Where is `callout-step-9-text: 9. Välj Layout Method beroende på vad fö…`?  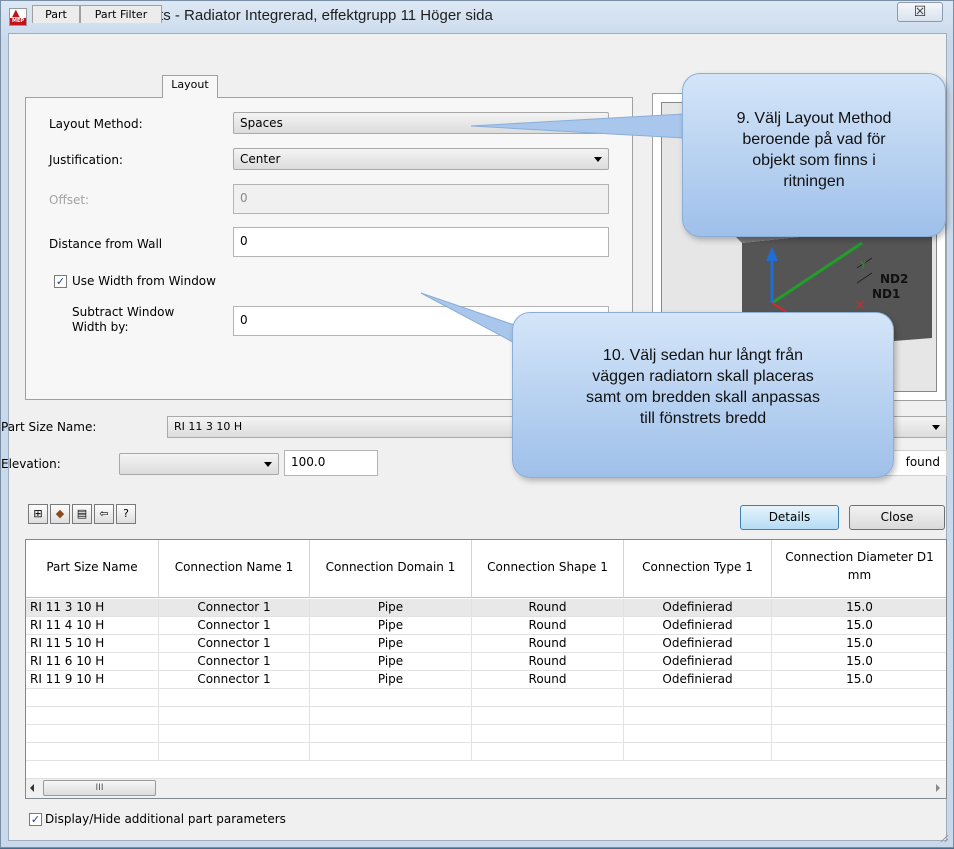 callout-step-9-text: 9. Välj Layout Method beroende på vad fö… is located at coordinates (814, 150).